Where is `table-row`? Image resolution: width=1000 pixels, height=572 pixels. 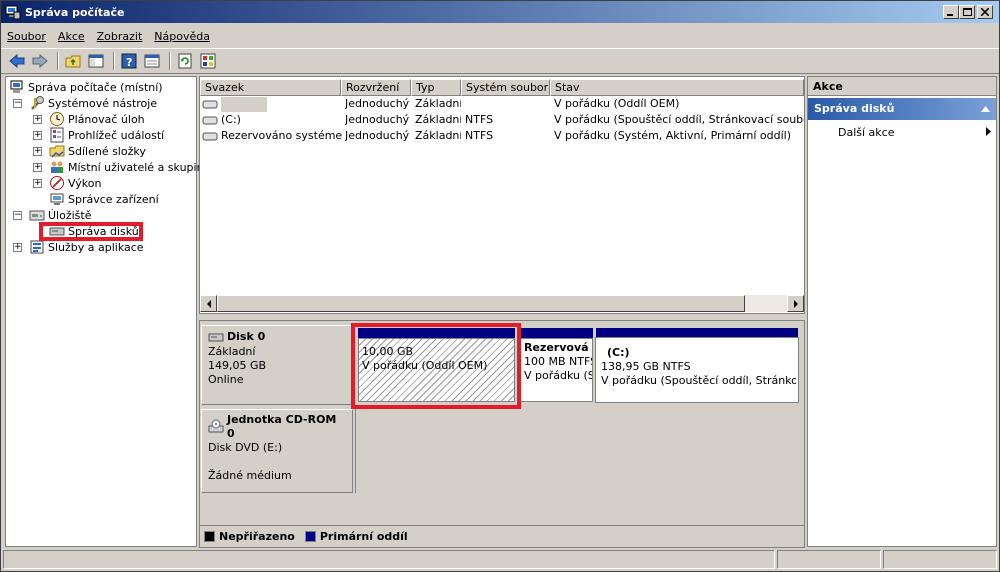 table-row is located at coordinates (272, 104).